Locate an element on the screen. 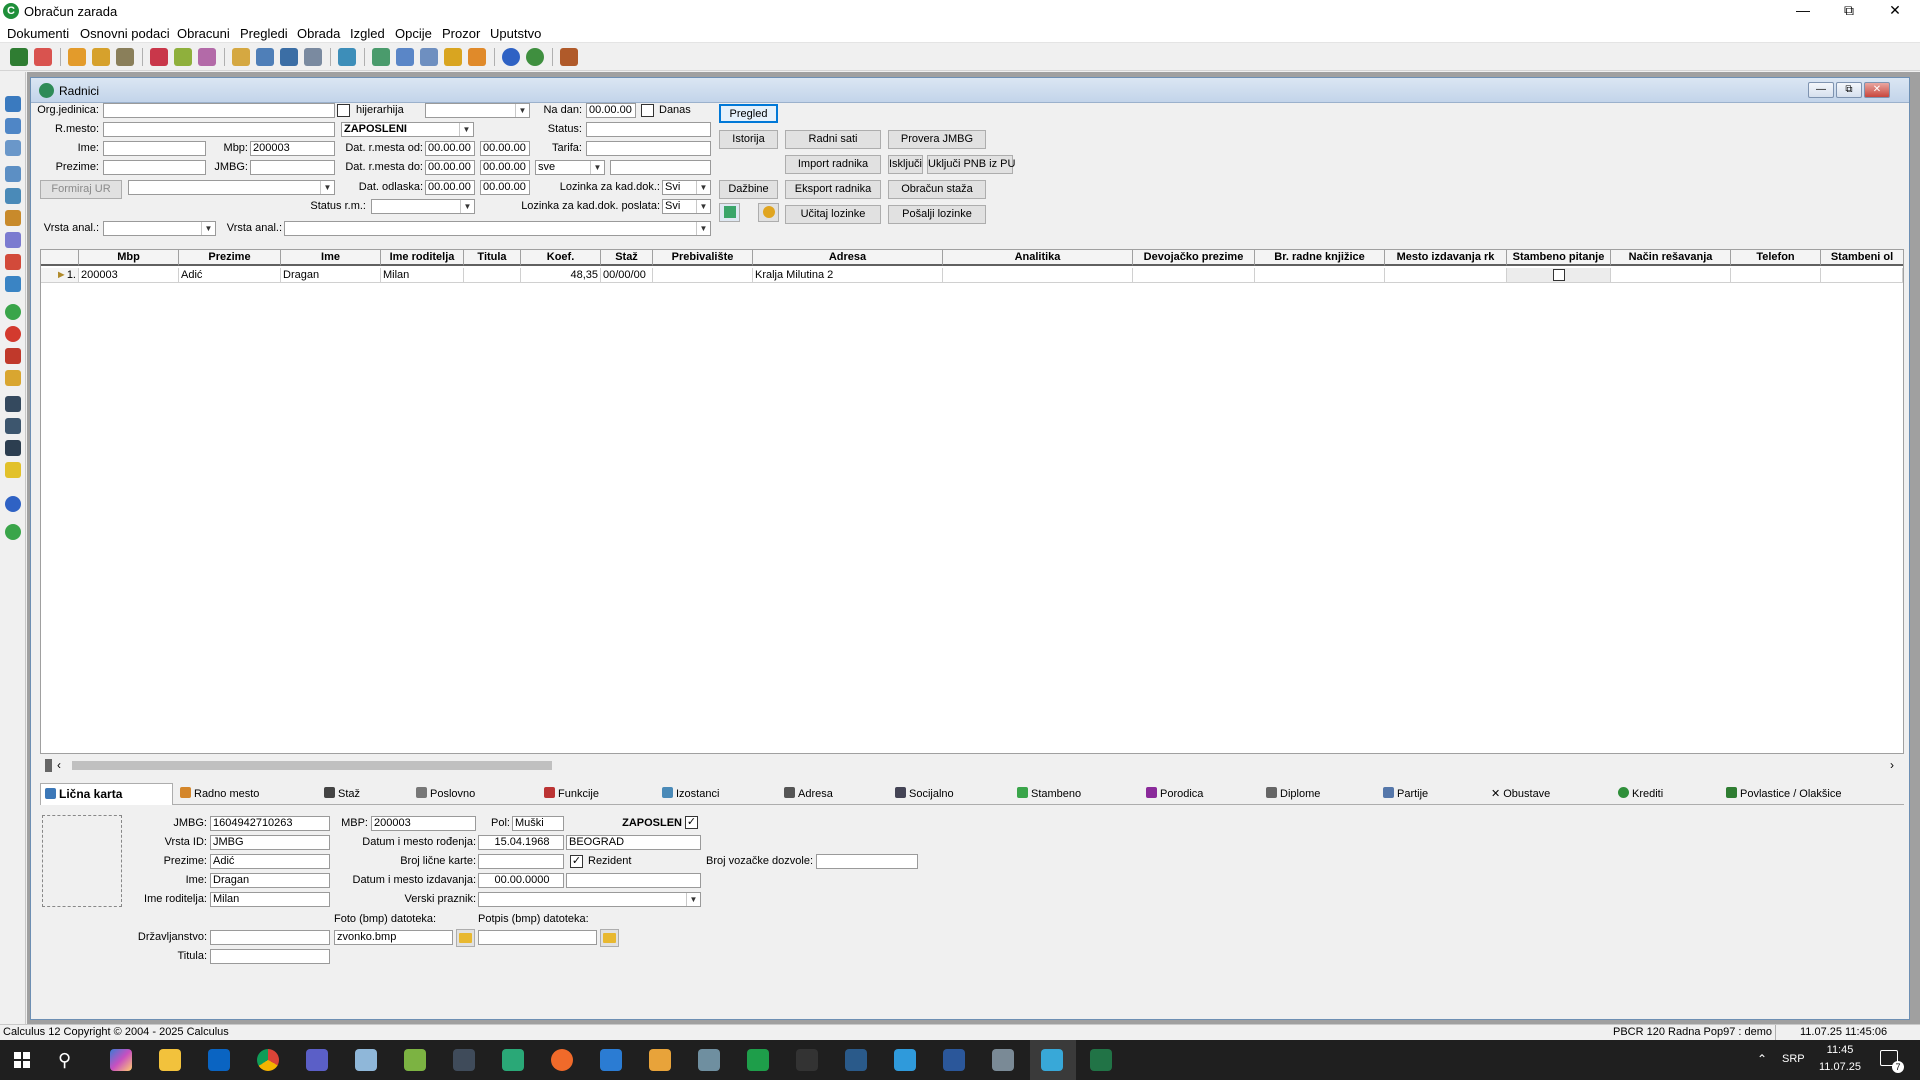  cell-adresa: Kralja Milutina 2 is located at coordinates (848, 275).